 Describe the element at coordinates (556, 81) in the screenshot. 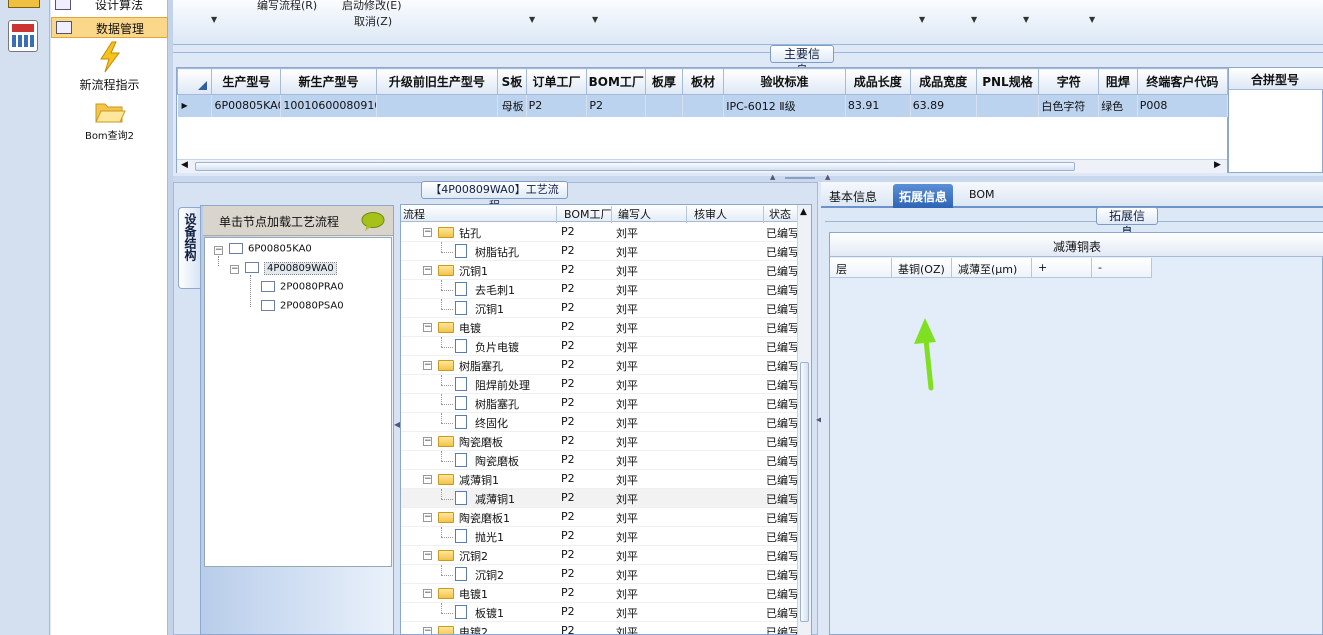

I see `column-header: 订单工厂` at that location.